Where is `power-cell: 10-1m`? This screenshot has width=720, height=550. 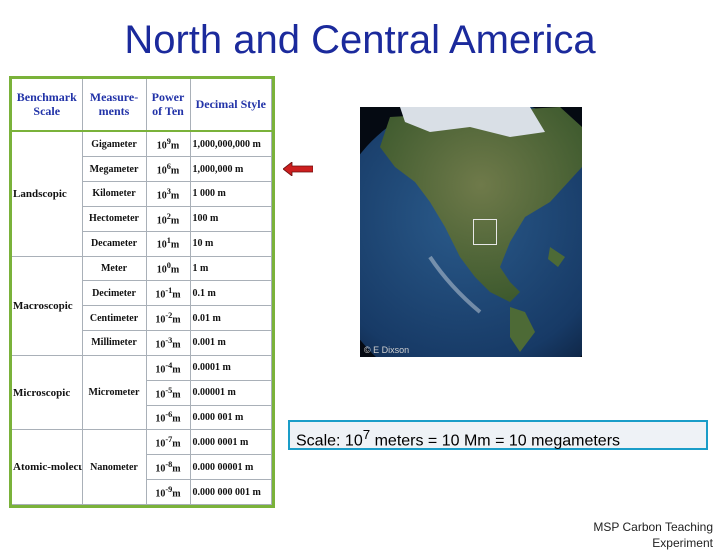 power-cell: 10-1m is located at coordinates (168, 293).